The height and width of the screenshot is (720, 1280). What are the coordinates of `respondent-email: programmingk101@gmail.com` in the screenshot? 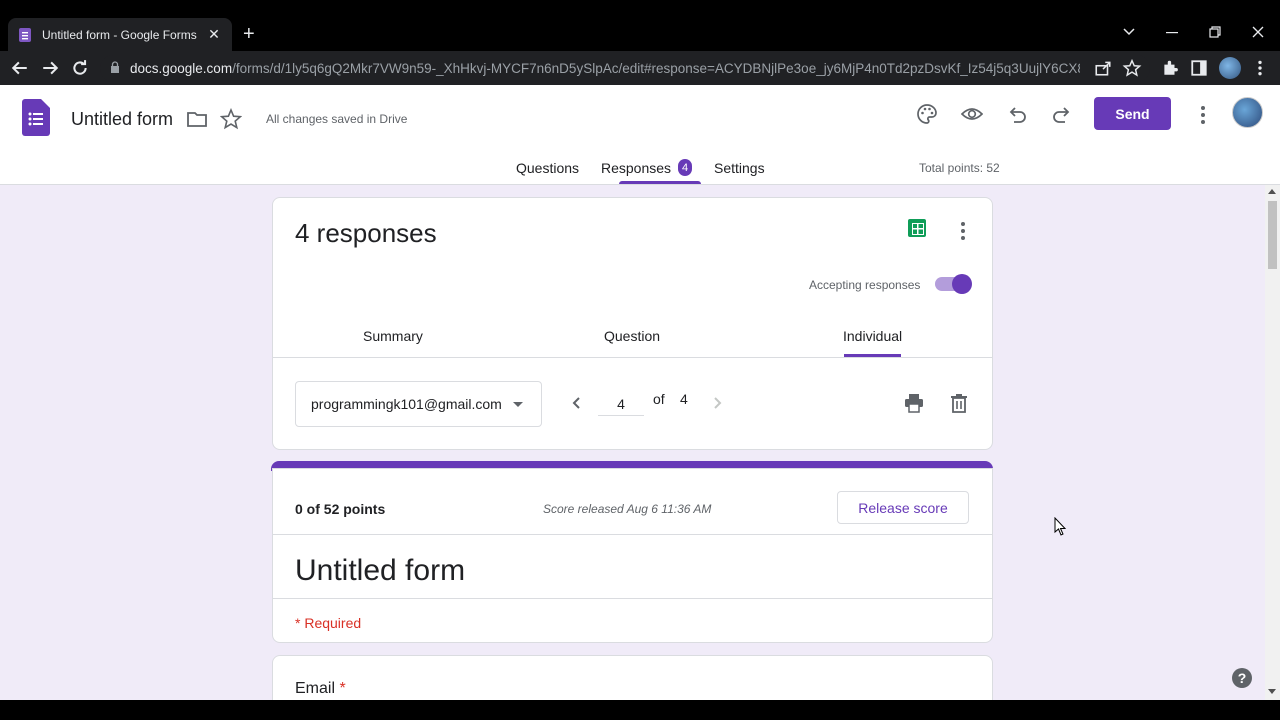 It's located at (406, 404).